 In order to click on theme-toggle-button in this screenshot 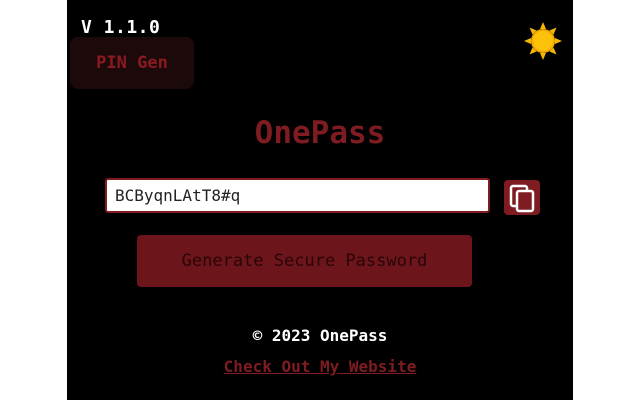, I will do `click(543, 41)`.